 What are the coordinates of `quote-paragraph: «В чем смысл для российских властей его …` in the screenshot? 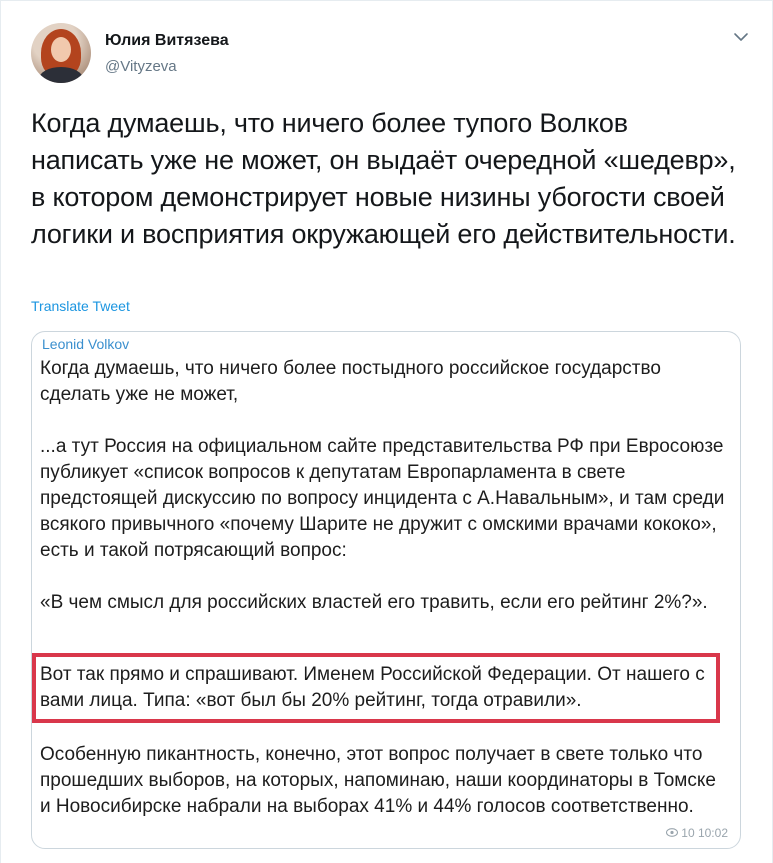 It's located at (374, 602).